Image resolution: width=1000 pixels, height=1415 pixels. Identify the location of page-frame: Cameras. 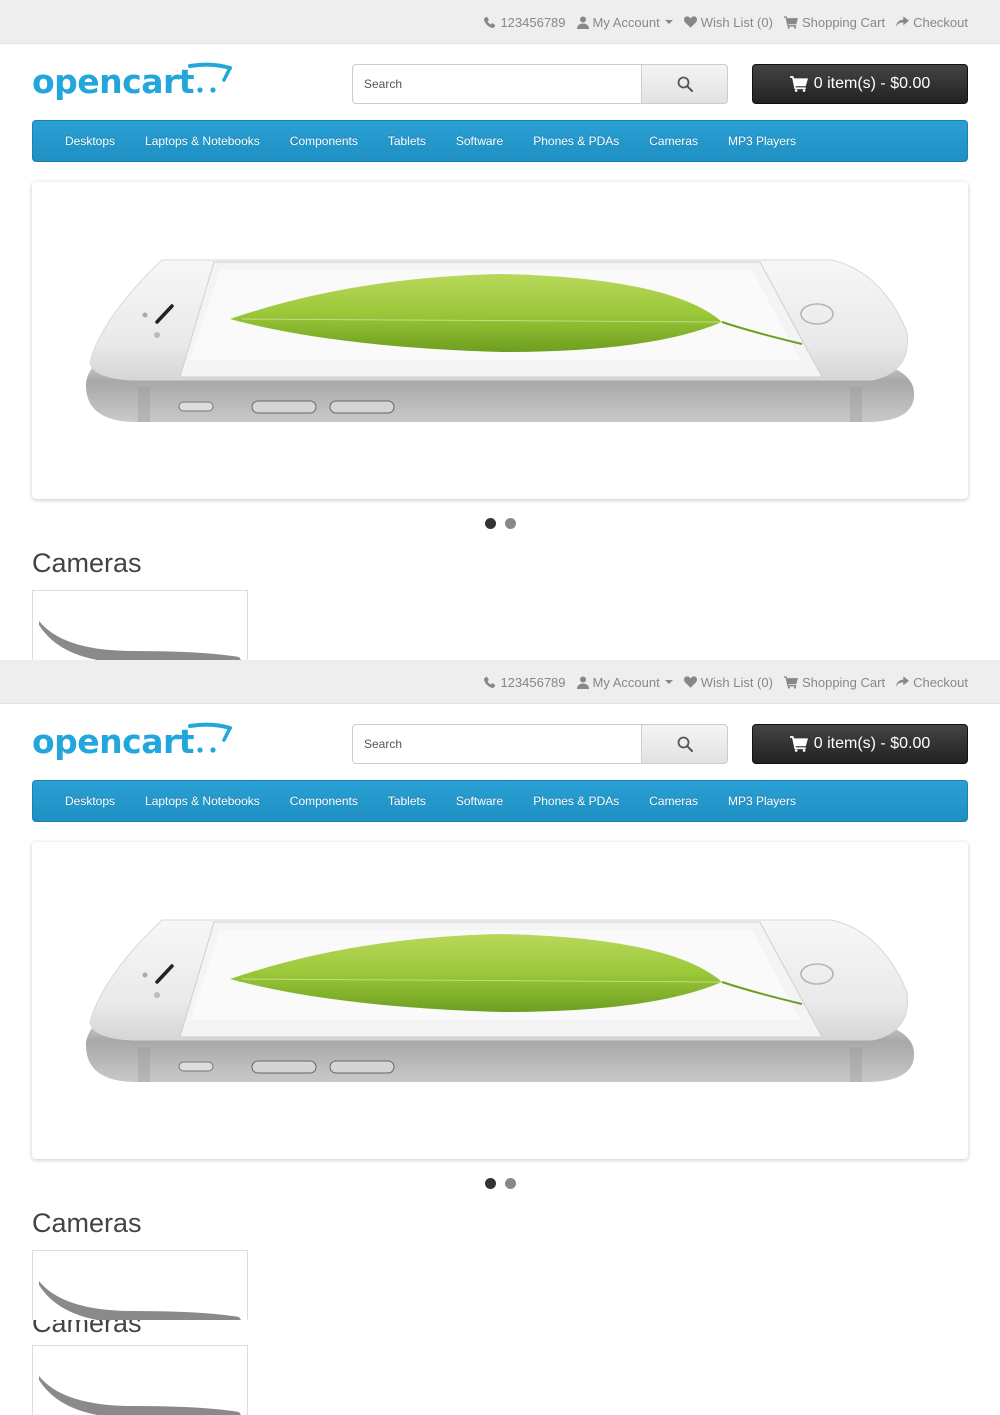
(500, 1367).